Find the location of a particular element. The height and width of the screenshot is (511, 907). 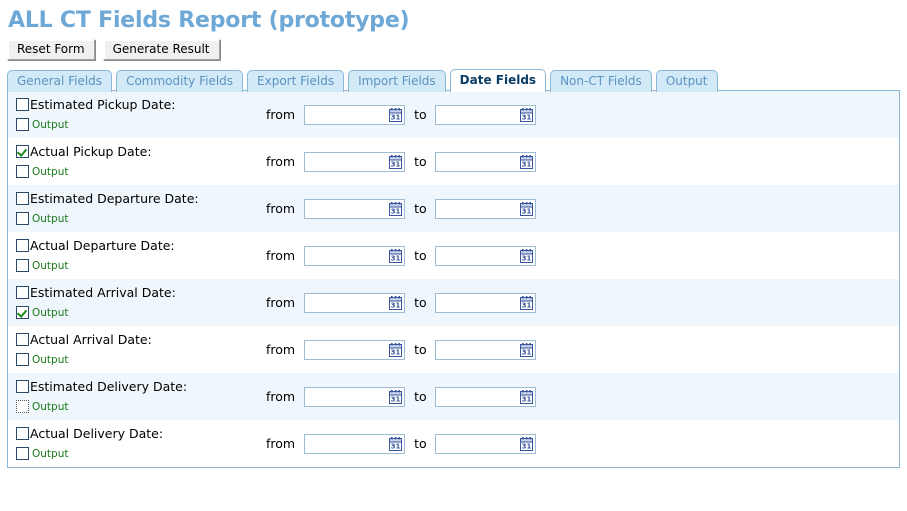

field-enable-line: Actual Delivery Date: is located at coordinates (141, 433).